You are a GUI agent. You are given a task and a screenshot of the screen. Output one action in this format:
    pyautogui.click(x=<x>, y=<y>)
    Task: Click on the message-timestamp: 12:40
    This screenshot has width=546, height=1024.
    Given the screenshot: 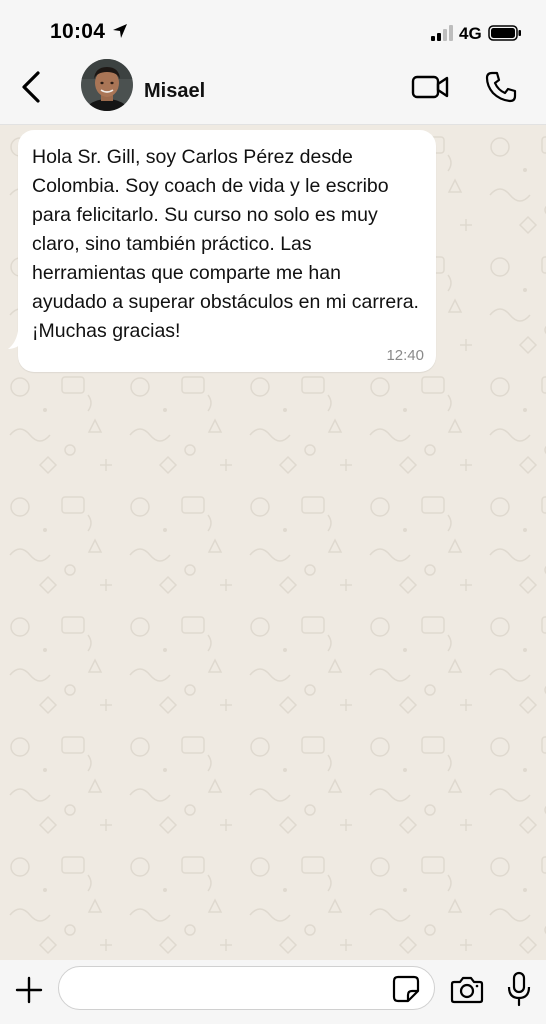 What is the action you would take?
    pyautogui.click(x=405, y=355)
    